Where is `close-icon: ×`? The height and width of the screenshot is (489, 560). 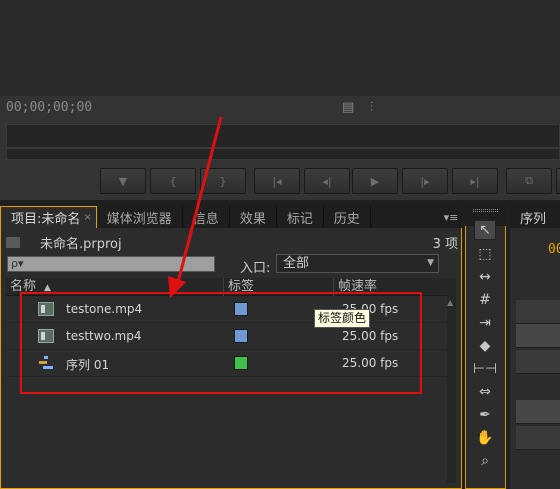 close-icon: × is located at coordinates (87, 217).